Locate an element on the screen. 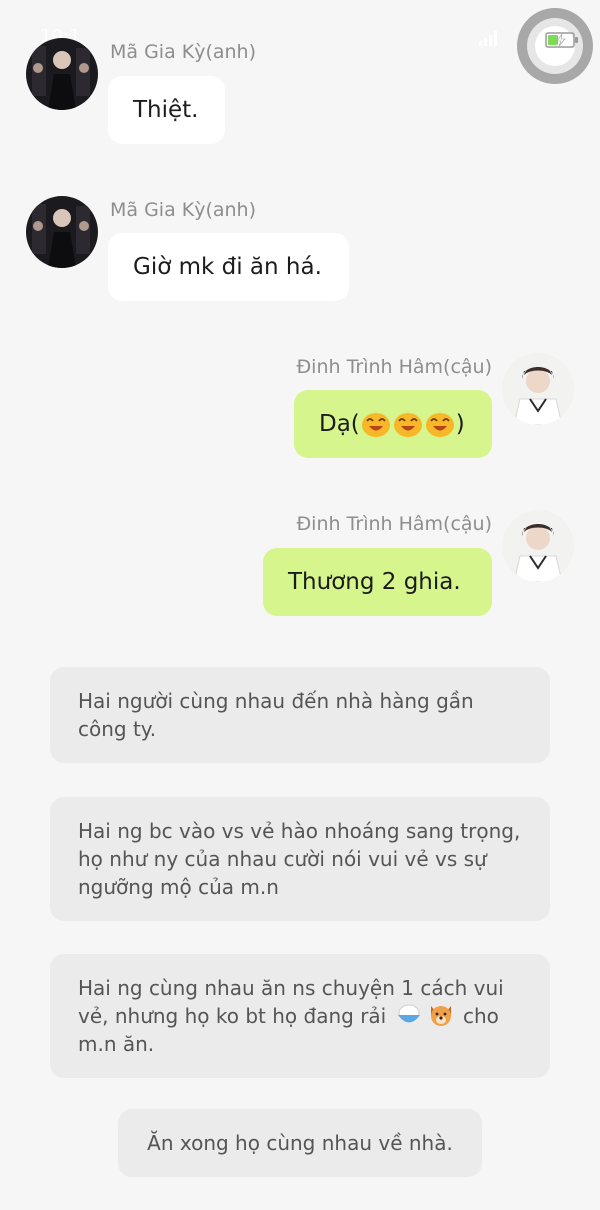  message-bubble-left: Thiệt. is located at coordinates (166, 110).